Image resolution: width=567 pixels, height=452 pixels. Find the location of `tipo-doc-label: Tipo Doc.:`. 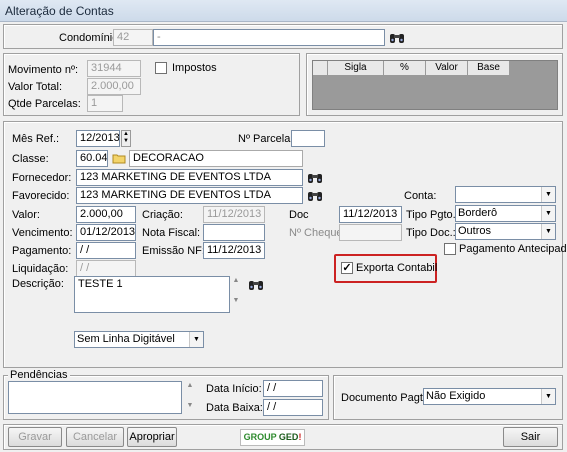

tipo-doc-label: Tipo Doc.: is located at coordinates (431, 233).